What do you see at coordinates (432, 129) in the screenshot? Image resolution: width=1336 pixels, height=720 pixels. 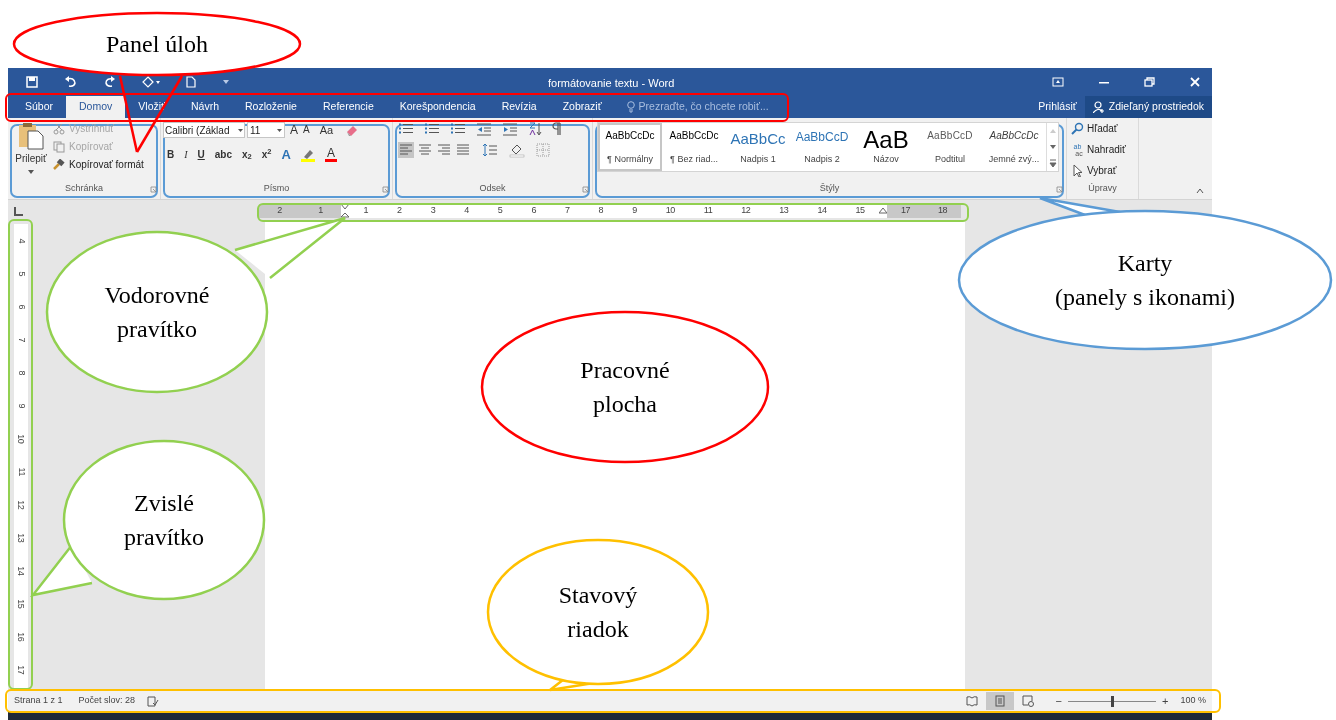 I see `numbered-list-icon` at bounding box center [432, 129].